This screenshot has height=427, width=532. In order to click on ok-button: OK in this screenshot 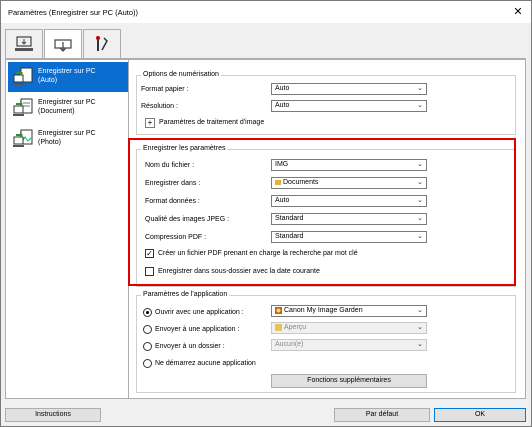, I will do `click(480, 415)`.